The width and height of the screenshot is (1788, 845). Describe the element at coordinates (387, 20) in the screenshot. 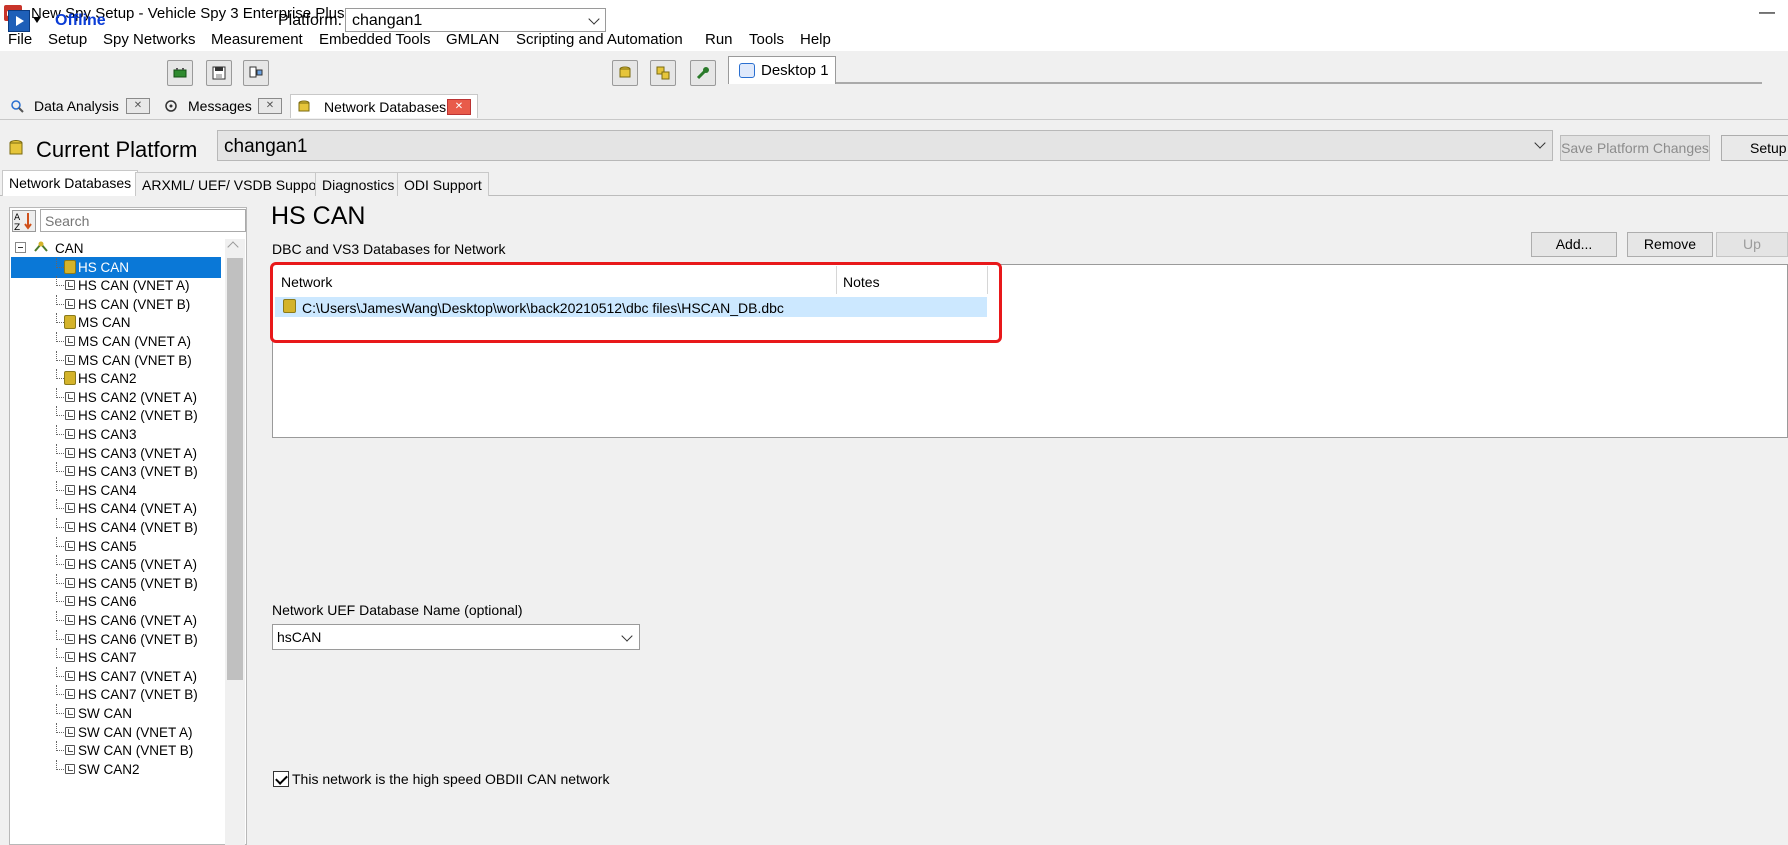

I see `platform-select-value: changan1` at that location.